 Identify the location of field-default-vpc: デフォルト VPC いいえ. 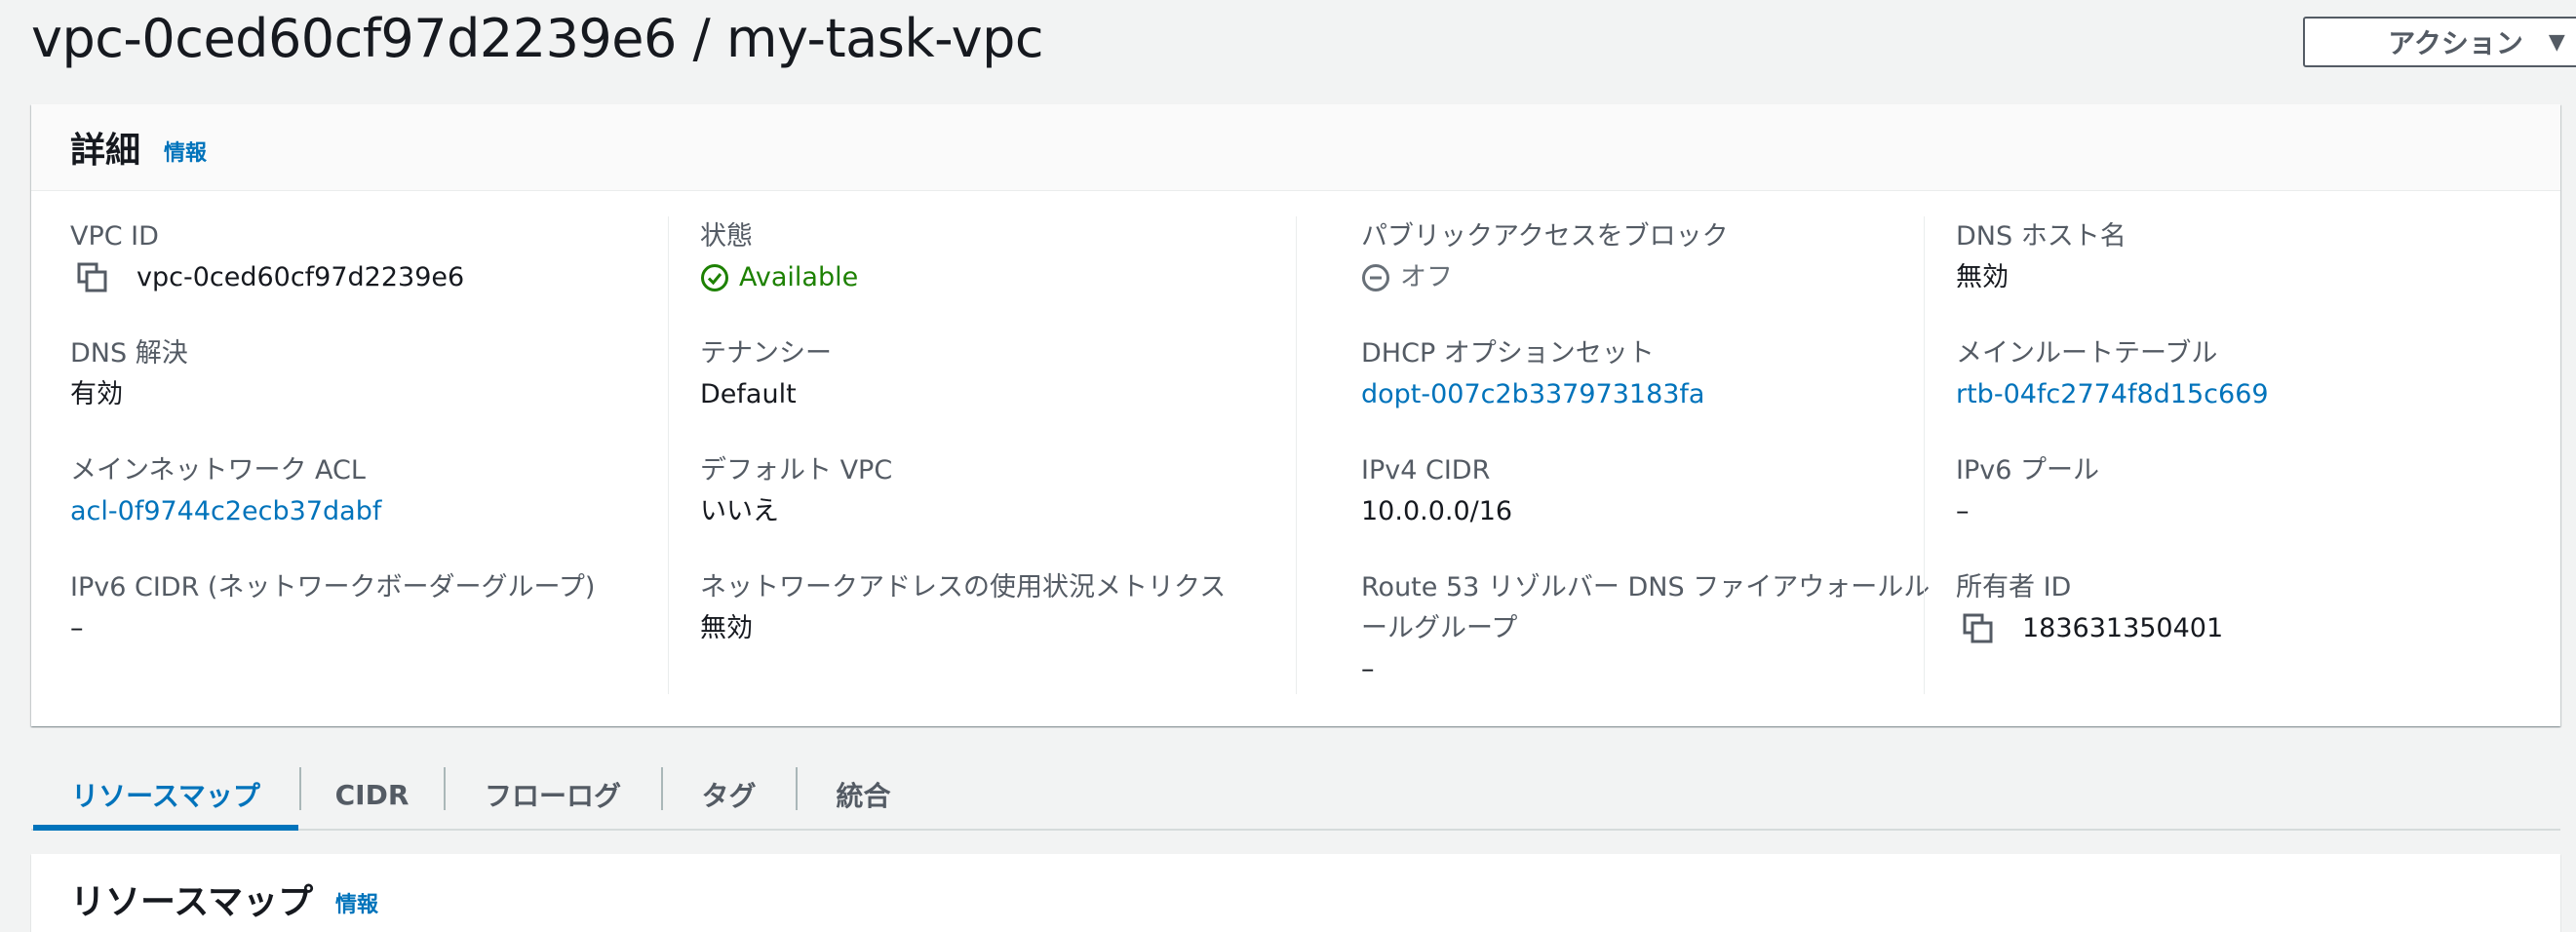
(992, 491).